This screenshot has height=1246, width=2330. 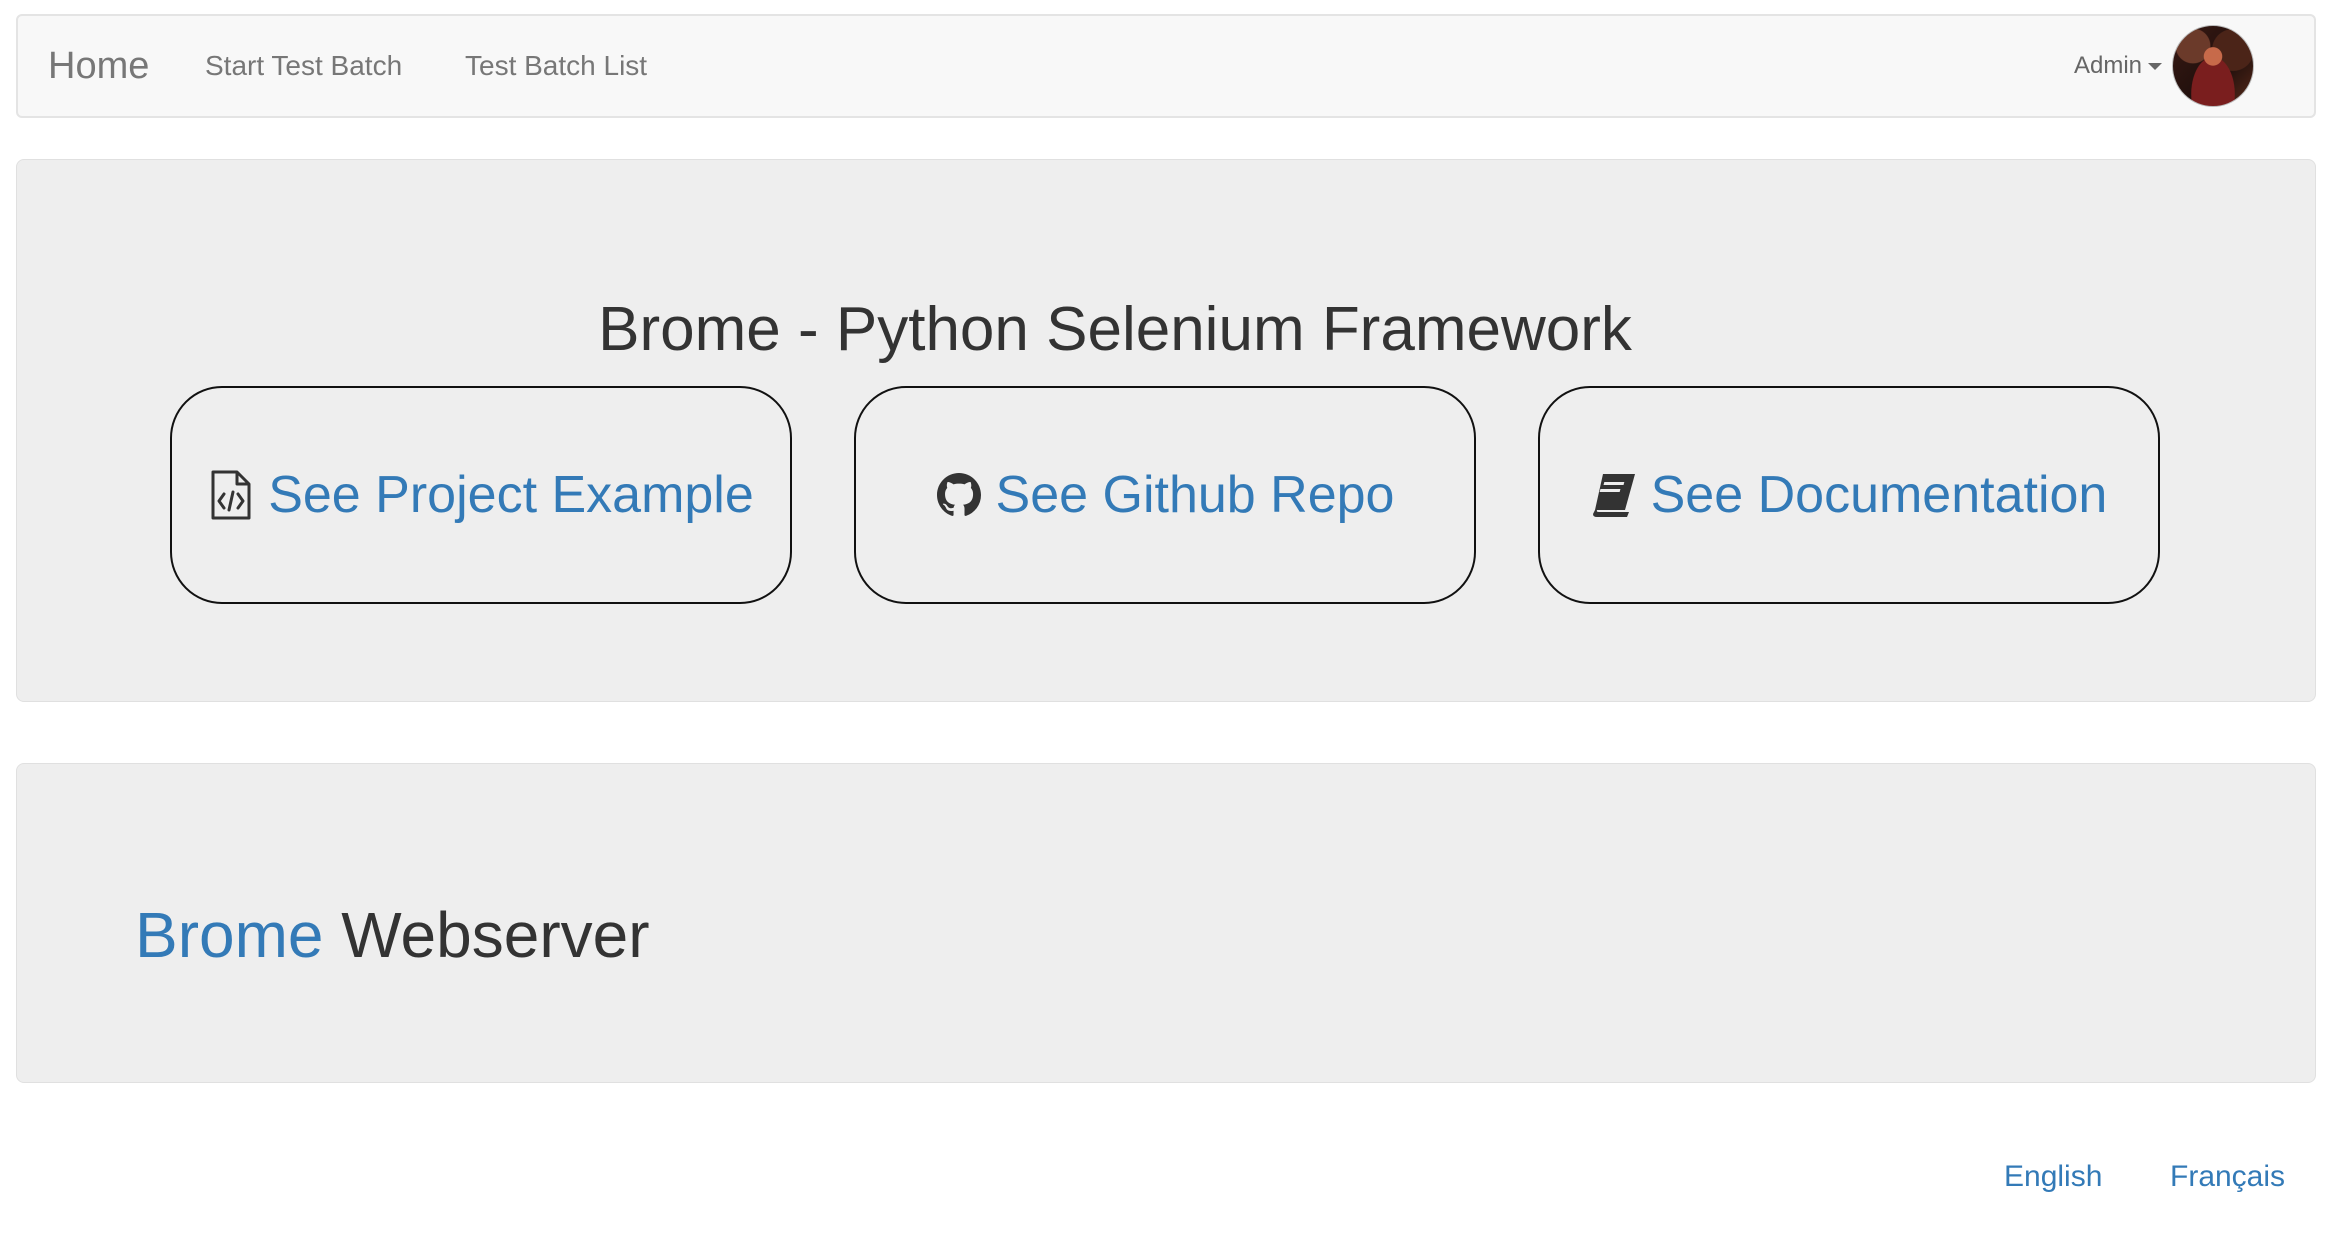 I want to click on github-icon, so click(x=959, y=495).